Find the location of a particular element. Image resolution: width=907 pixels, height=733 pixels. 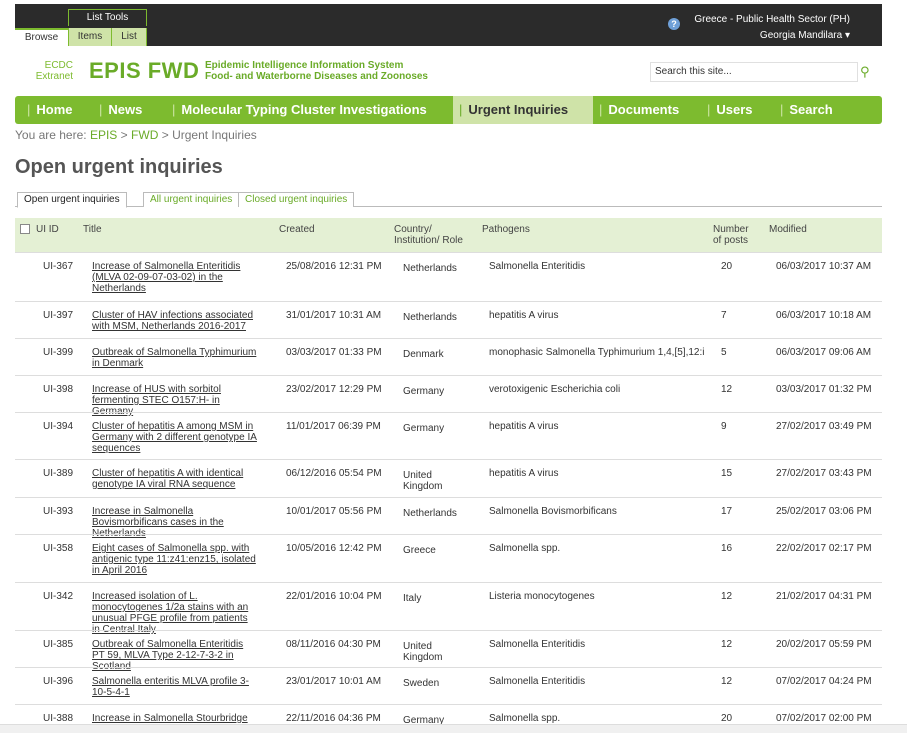

ui-id-cell: UI-399 is located at coordinates (58, 352).